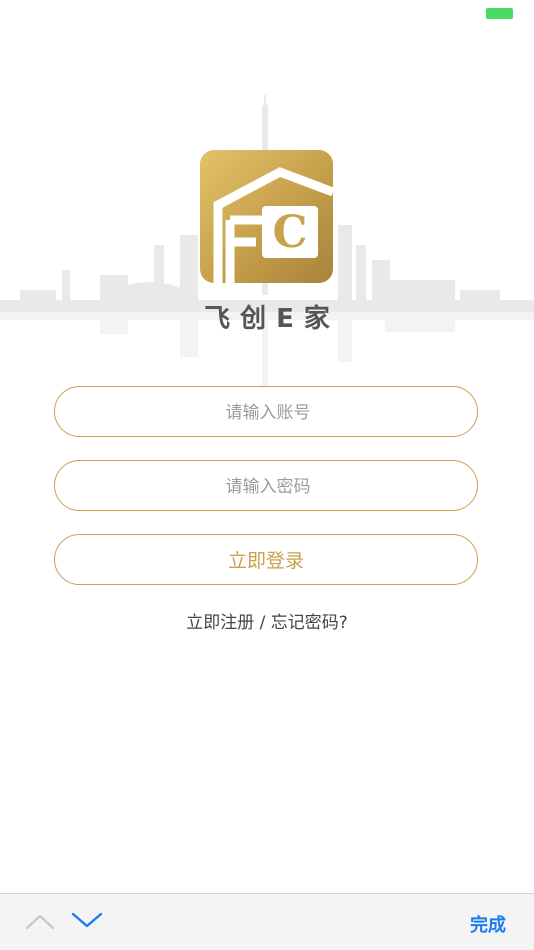 The width and height of the screenshot is (534, 950). What do you see at coordinates (266, 216) in the screenshot?
I see `app-logo: C` at bounding box center [266, 216].